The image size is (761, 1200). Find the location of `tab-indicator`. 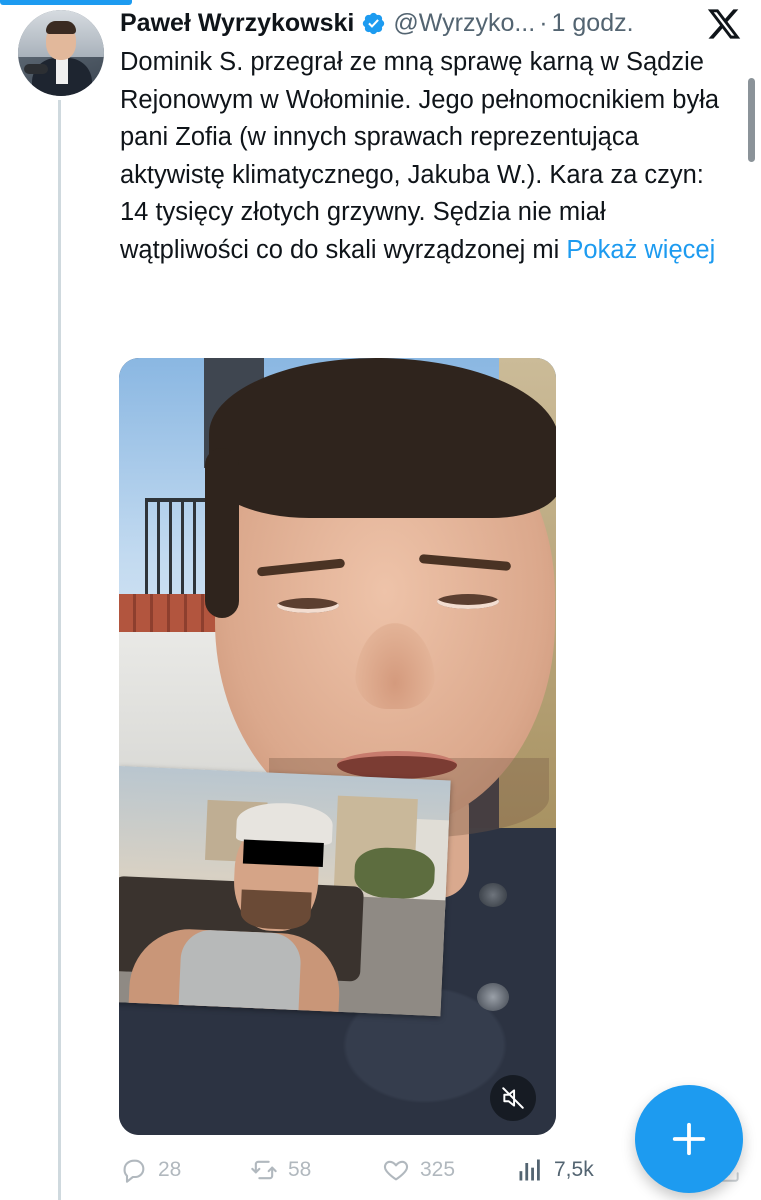

tab-indicator is located at coordinates (66, 2).